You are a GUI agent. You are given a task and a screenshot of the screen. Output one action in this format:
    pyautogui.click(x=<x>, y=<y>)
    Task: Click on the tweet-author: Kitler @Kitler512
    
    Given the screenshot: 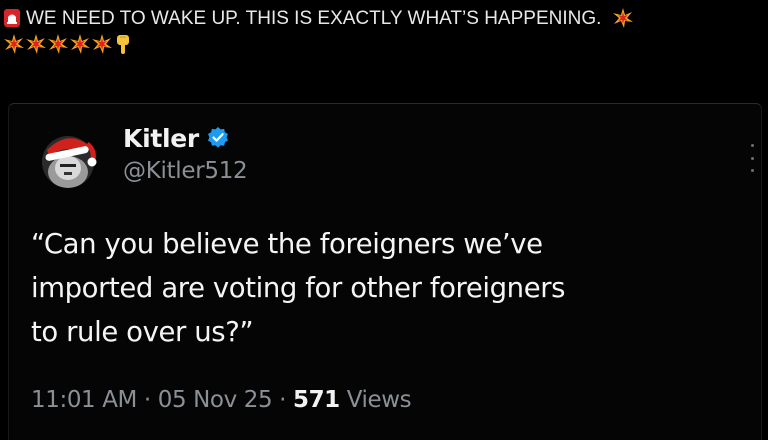 What is the action you would take?
    pyautogui.click(x=185, y=153)
    